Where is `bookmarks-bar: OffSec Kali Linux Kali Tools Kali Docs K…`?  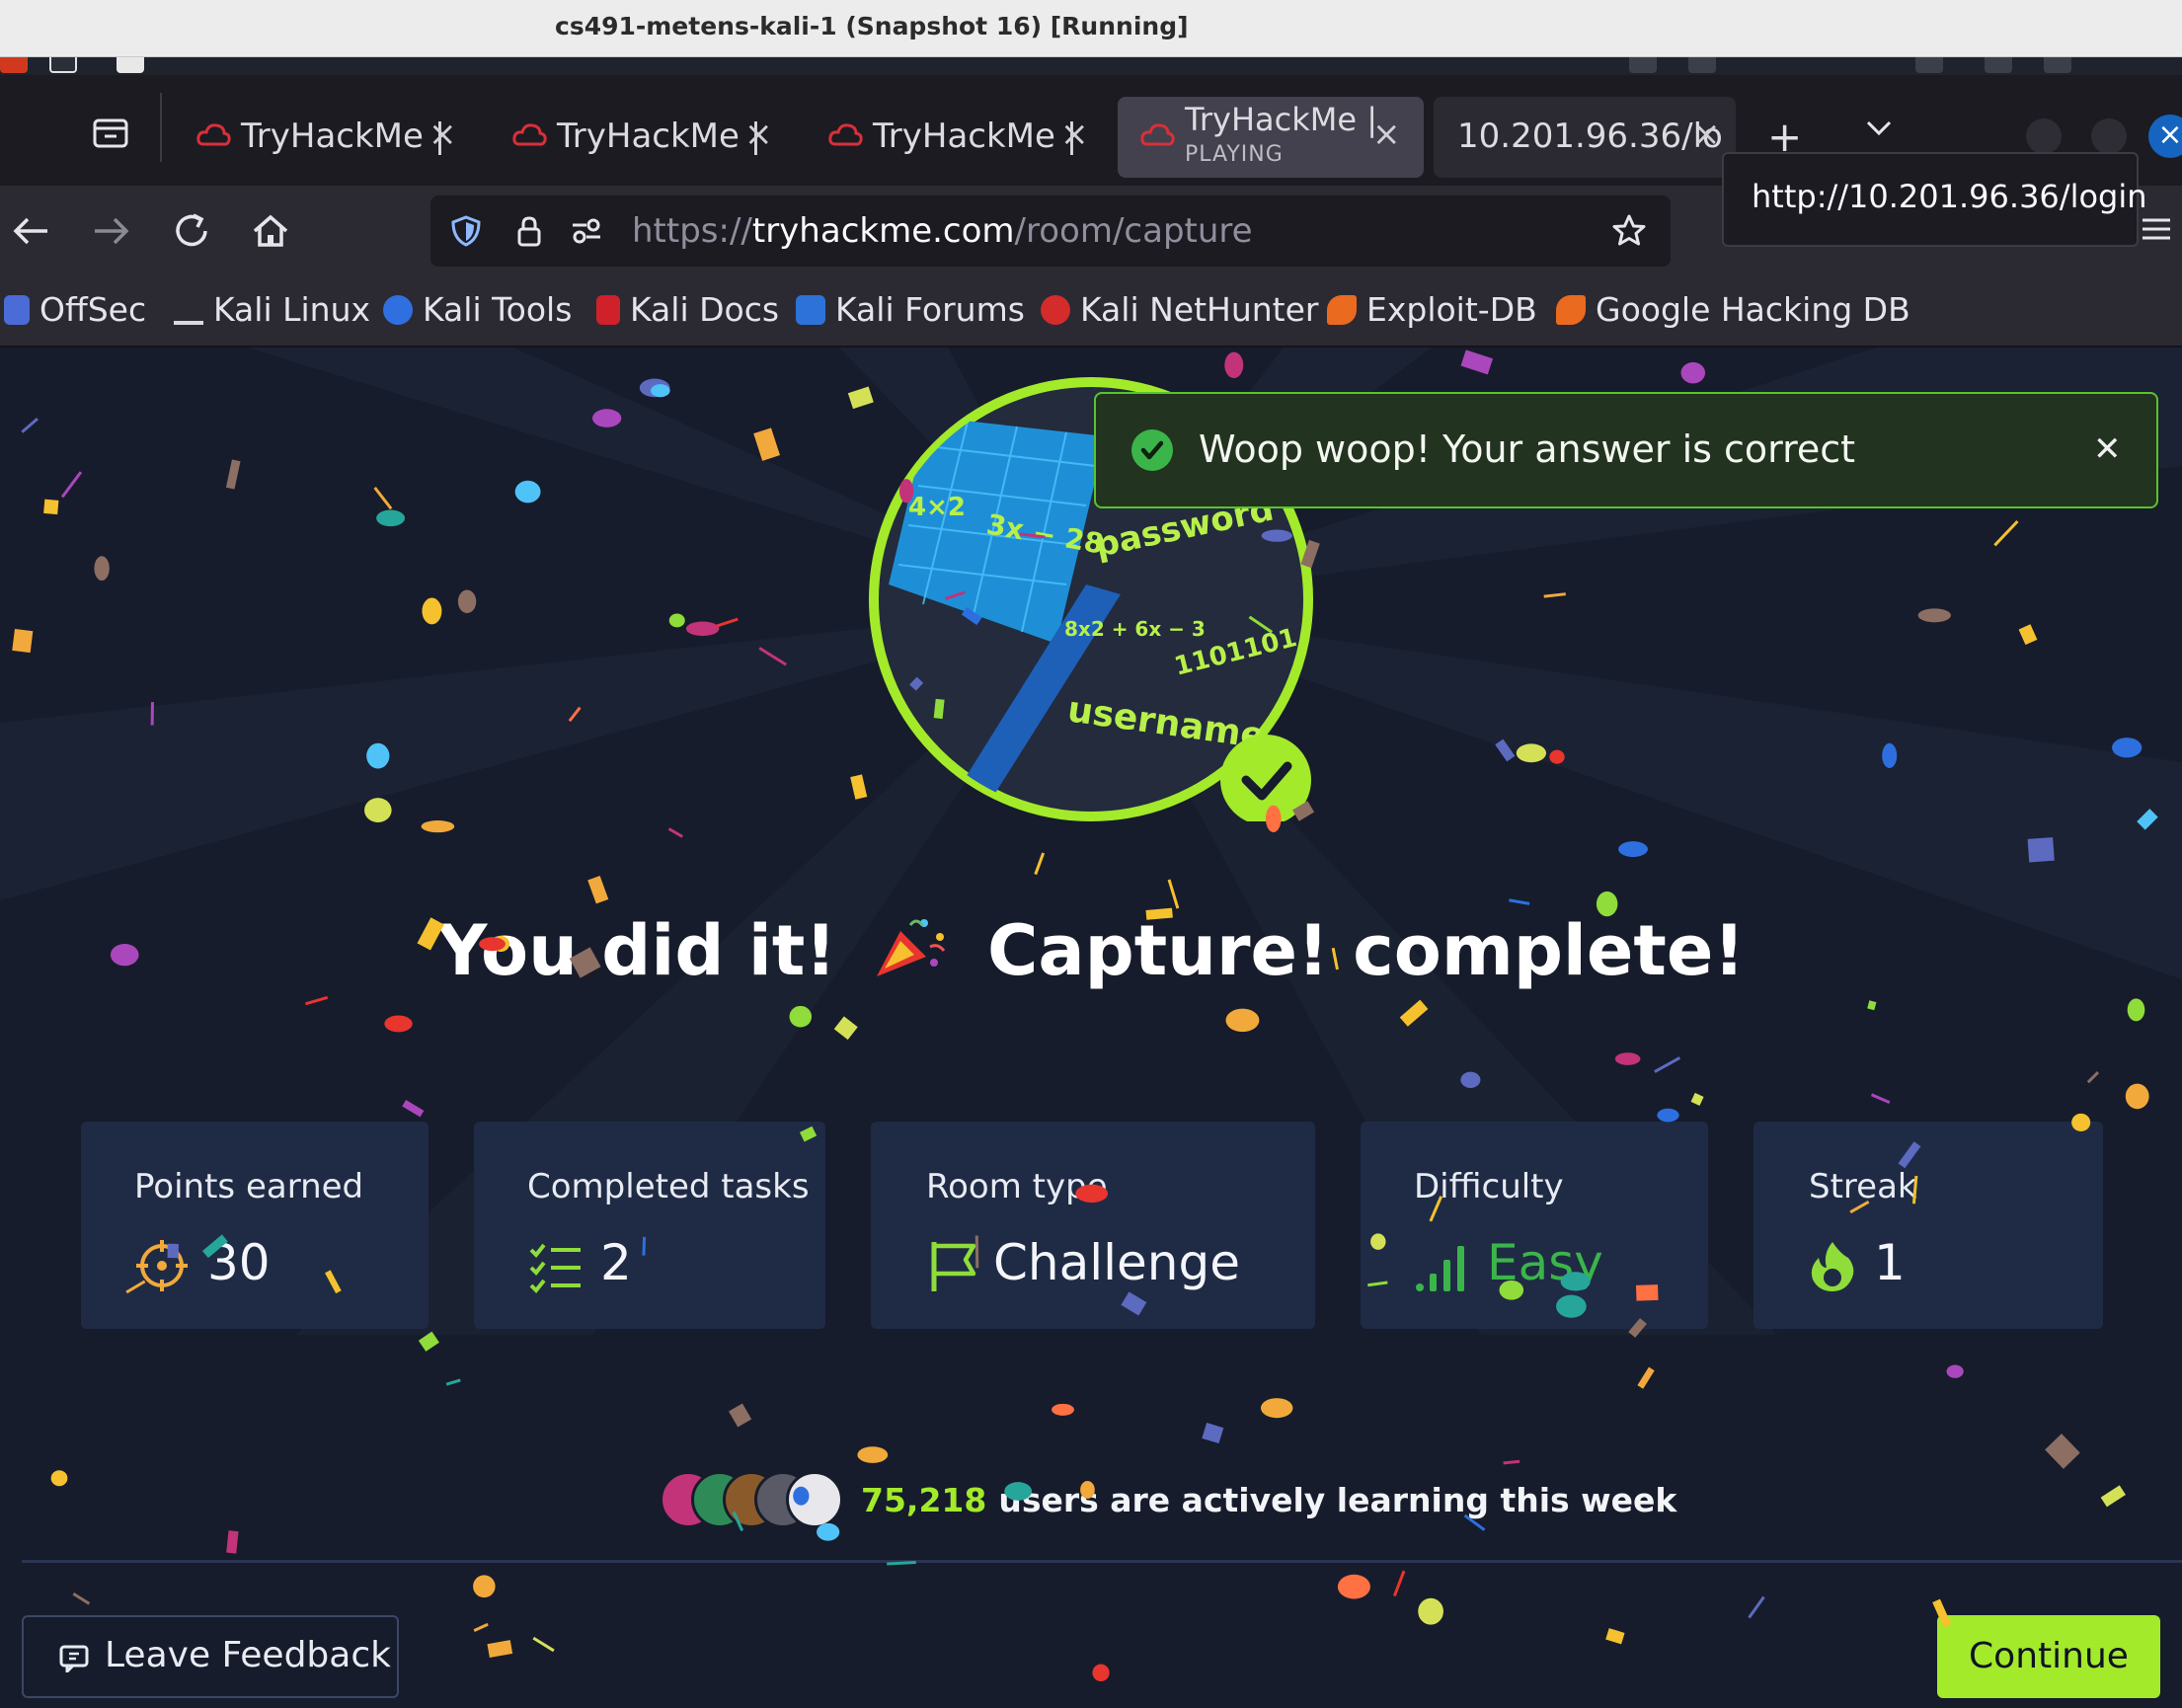
bookmarks-bar: OffSec Kali Linux Kali Tools Kali Docs K… is located at coordinates (1091, 312).